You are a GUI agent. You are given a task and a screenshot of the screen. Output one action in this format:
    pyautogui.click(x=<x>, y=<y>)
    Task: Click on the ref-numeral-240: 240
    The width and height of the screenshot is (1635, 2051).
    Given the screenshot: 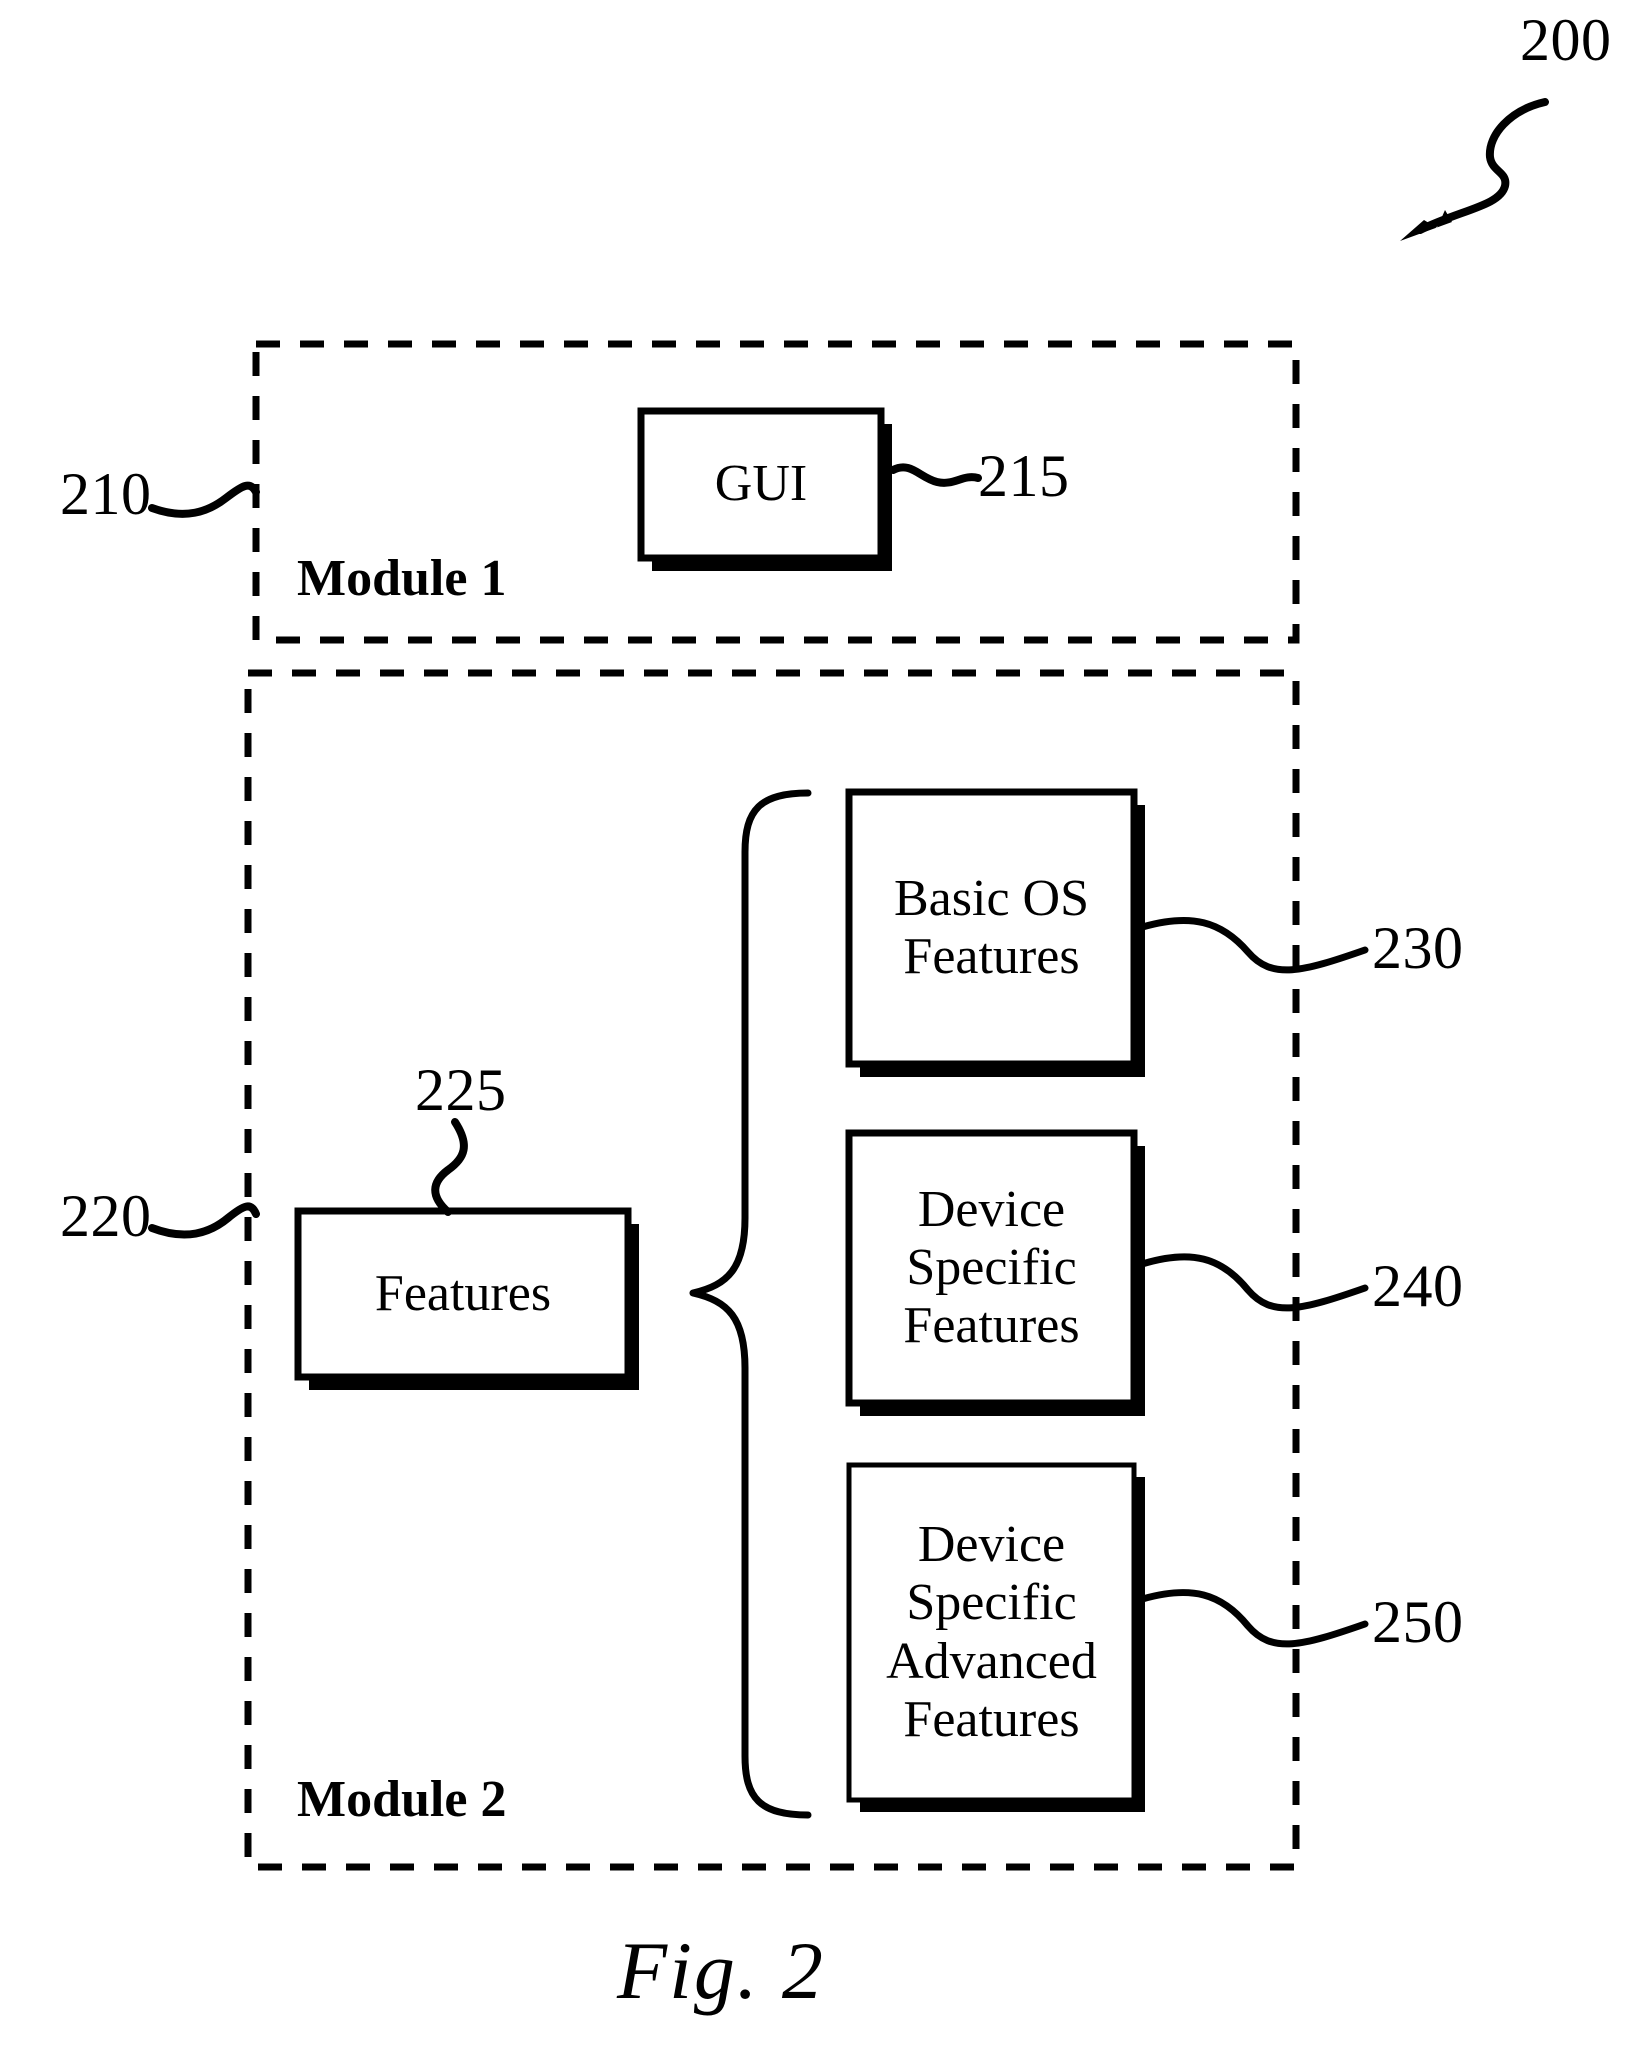 What is the action you would take?
    pyautogui.click(x=1418, y=1286)
    